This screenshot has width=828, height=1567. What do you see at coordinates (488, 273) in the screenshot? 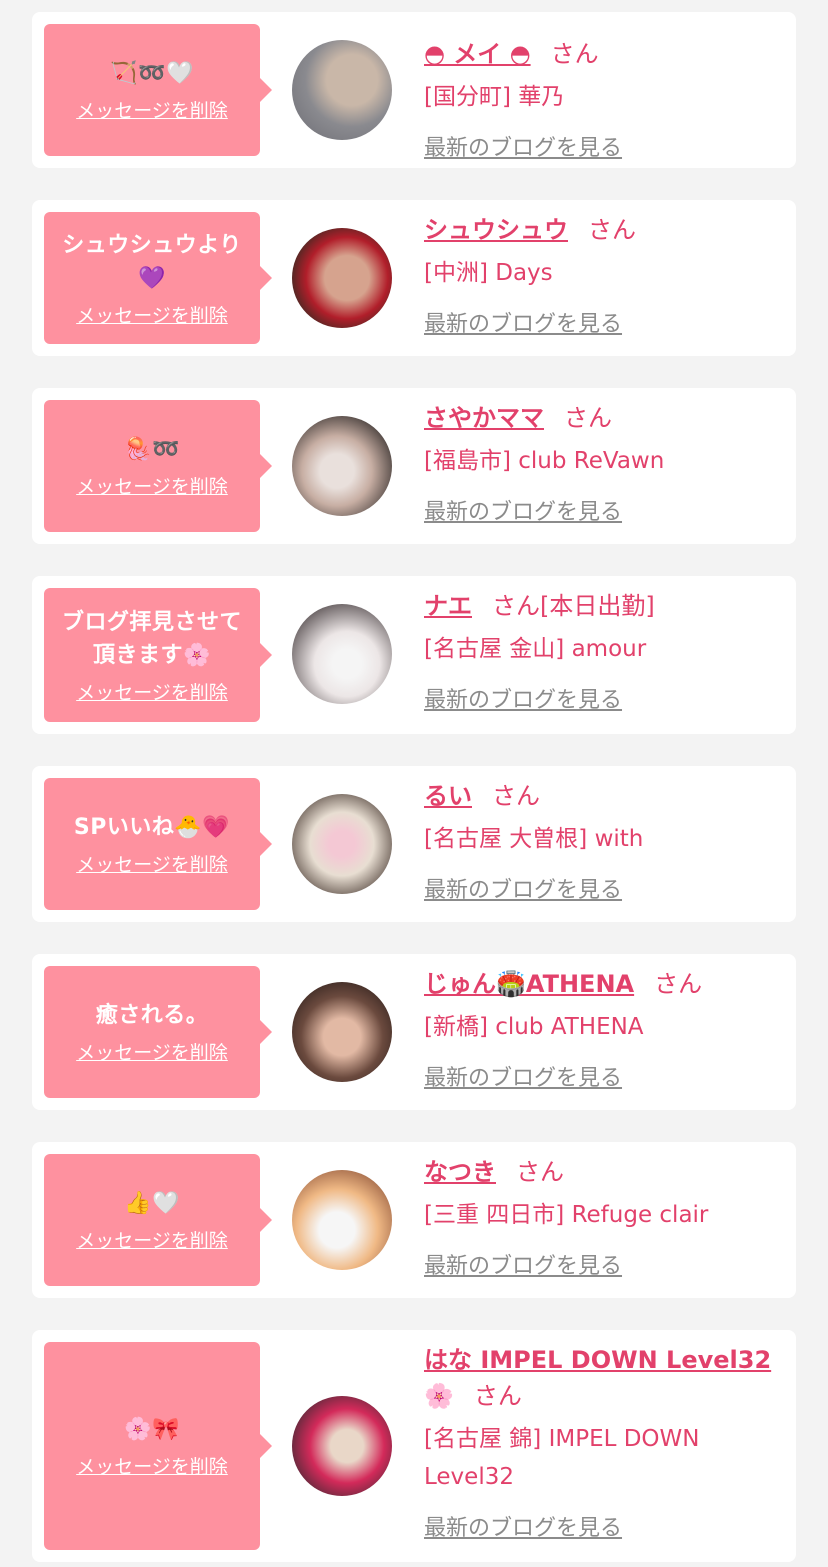
I see `shop-name: [中洲] Days` at bounding box center [488, 273].